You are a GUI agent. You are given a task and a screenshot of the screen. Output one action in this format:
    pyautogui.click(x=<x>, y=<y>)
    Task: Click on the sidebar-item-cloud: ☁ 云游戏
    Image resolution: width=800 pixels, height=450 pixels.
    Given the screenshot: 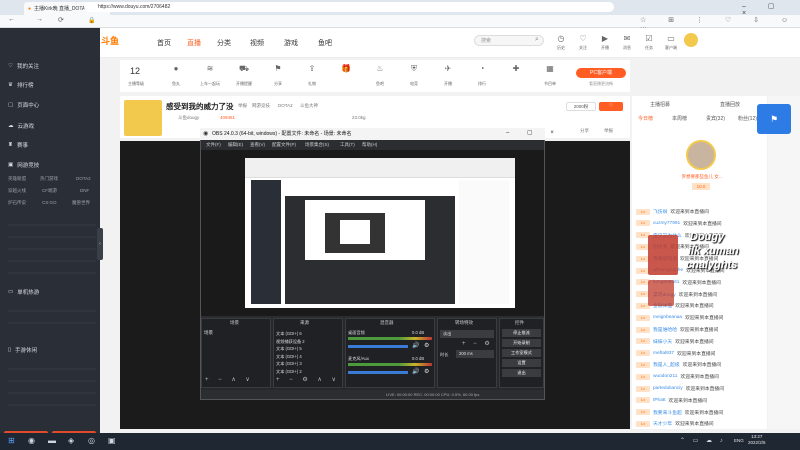 What is the action you would take?
    pyautogui.click(x=21, y=126)
    